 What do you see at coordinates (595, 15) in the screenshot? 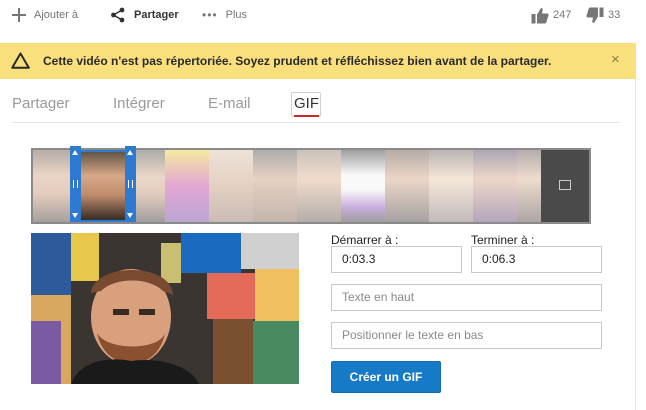
I see `thumbs-down-icon` at bounding box center [595, 15].